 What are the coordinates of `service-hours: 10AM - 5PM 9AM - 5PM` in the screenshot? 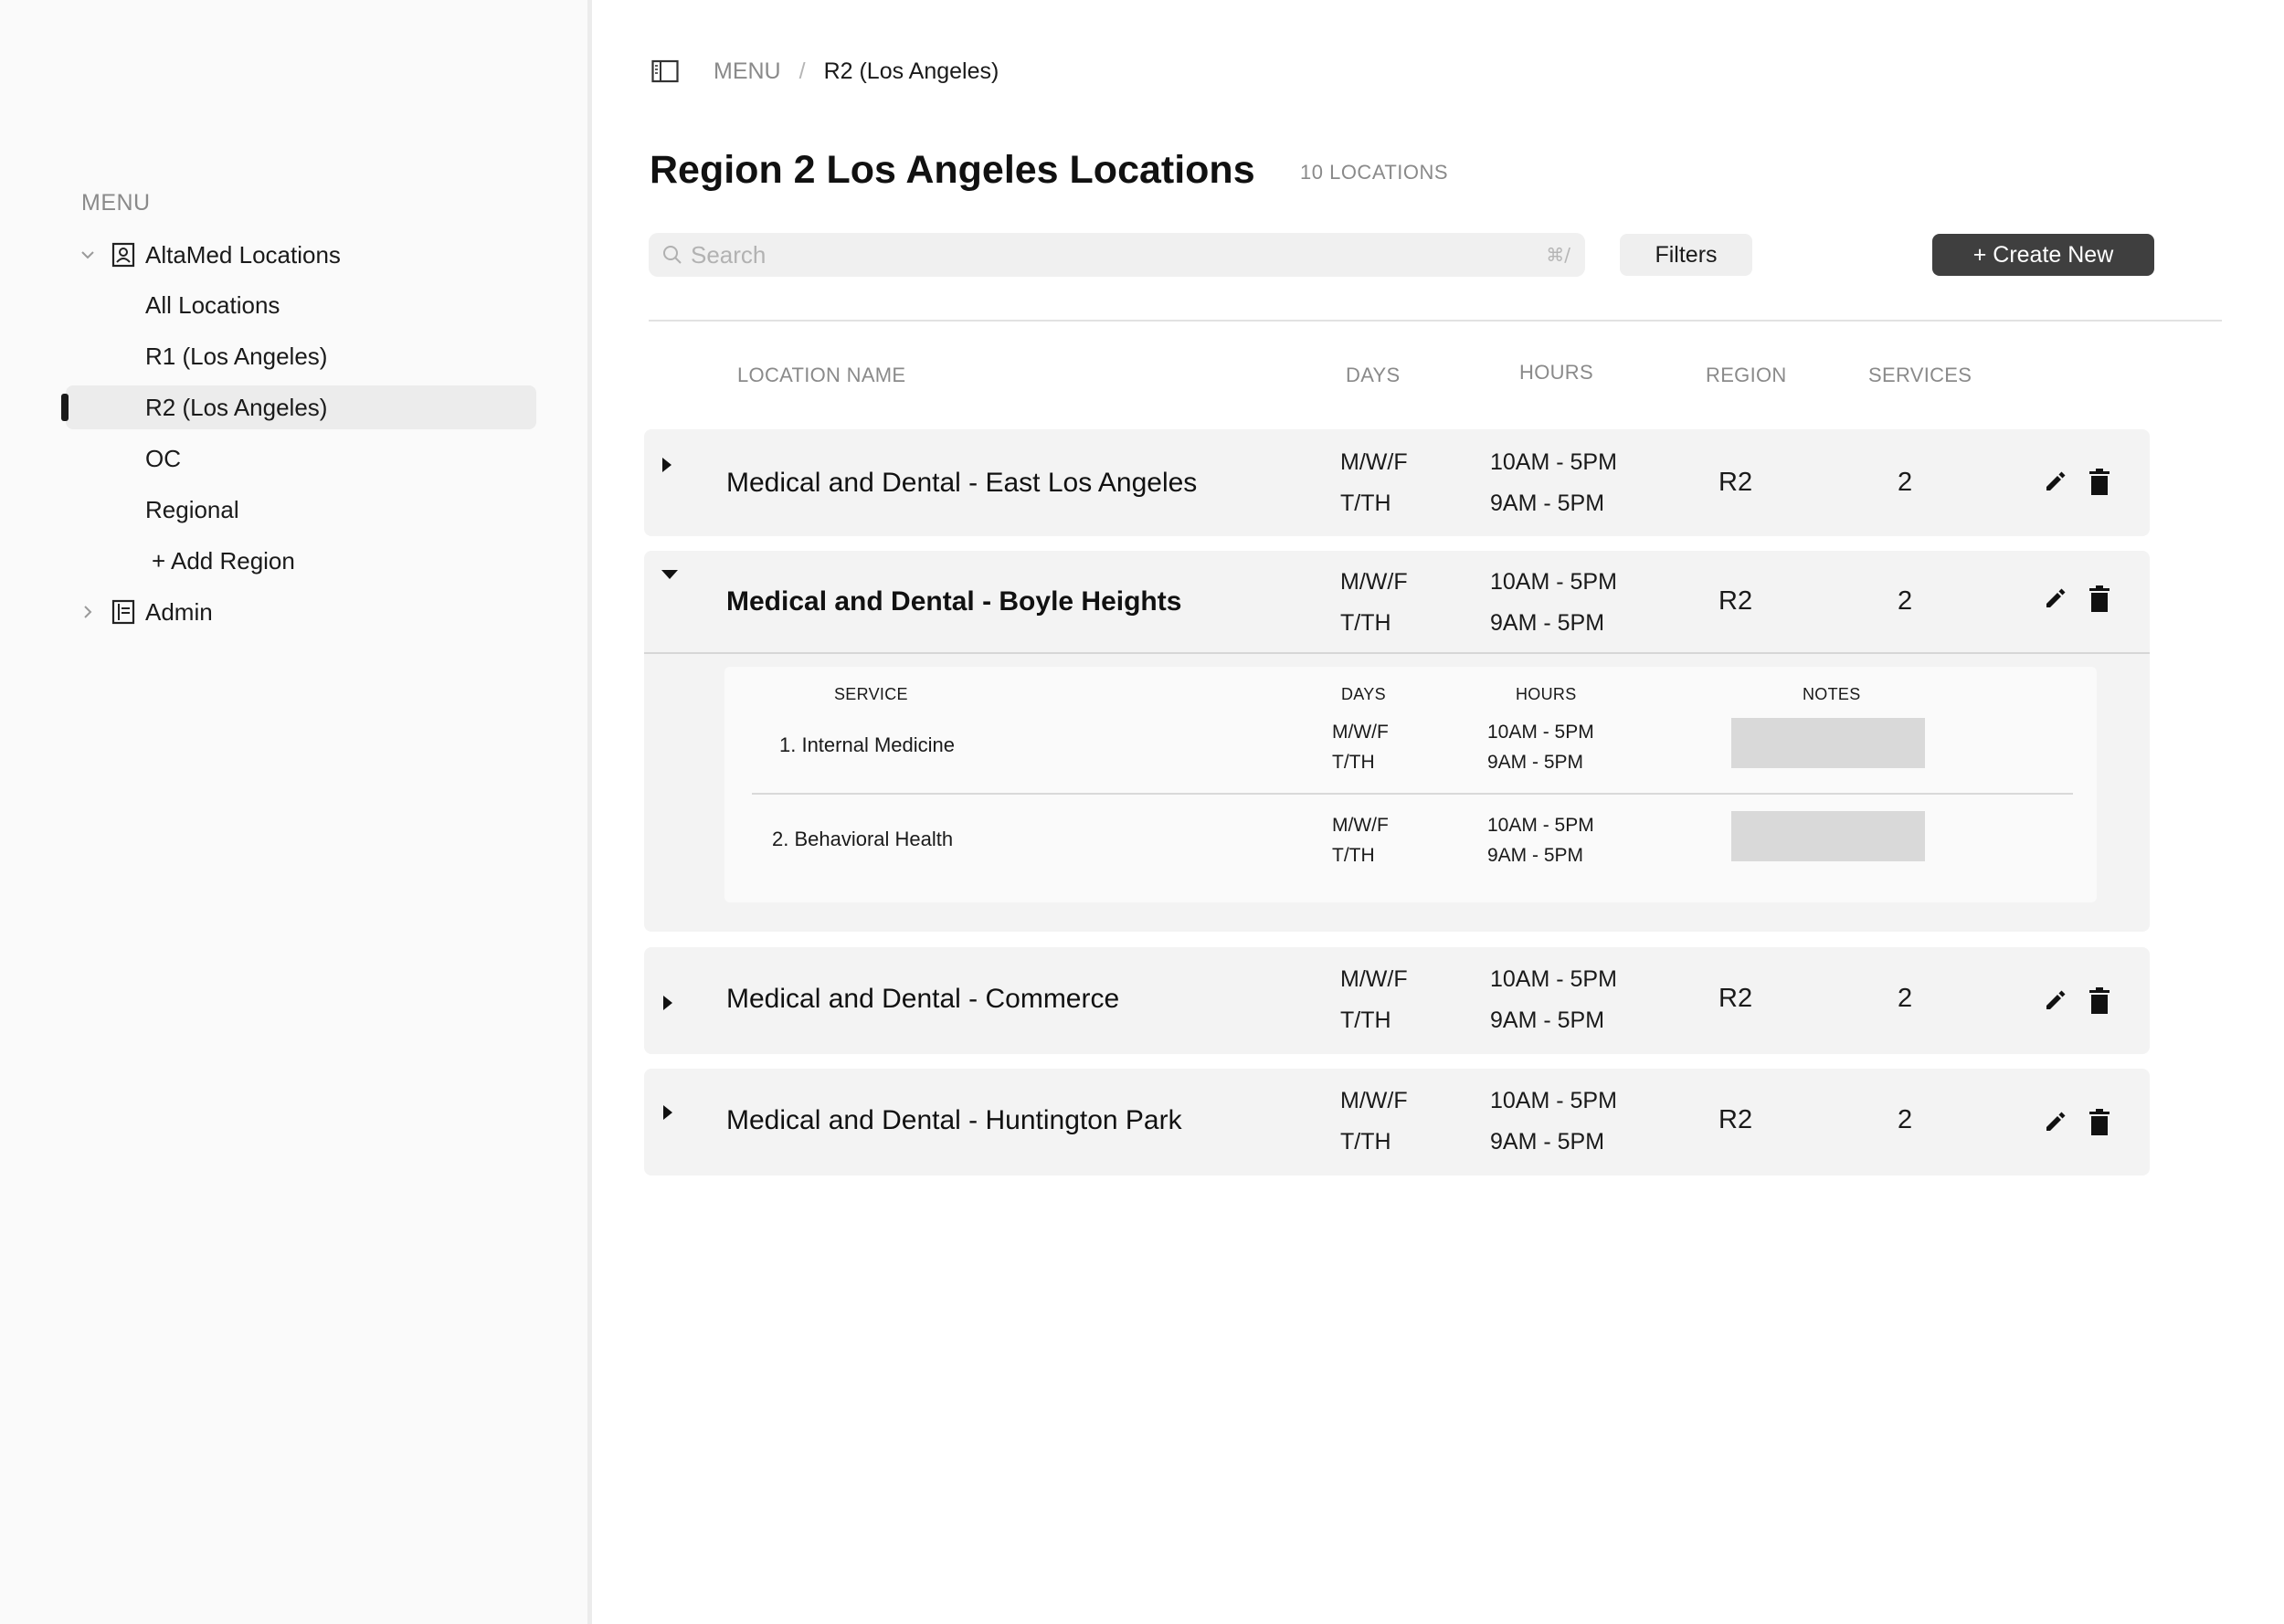 It's located at (1540, 747).